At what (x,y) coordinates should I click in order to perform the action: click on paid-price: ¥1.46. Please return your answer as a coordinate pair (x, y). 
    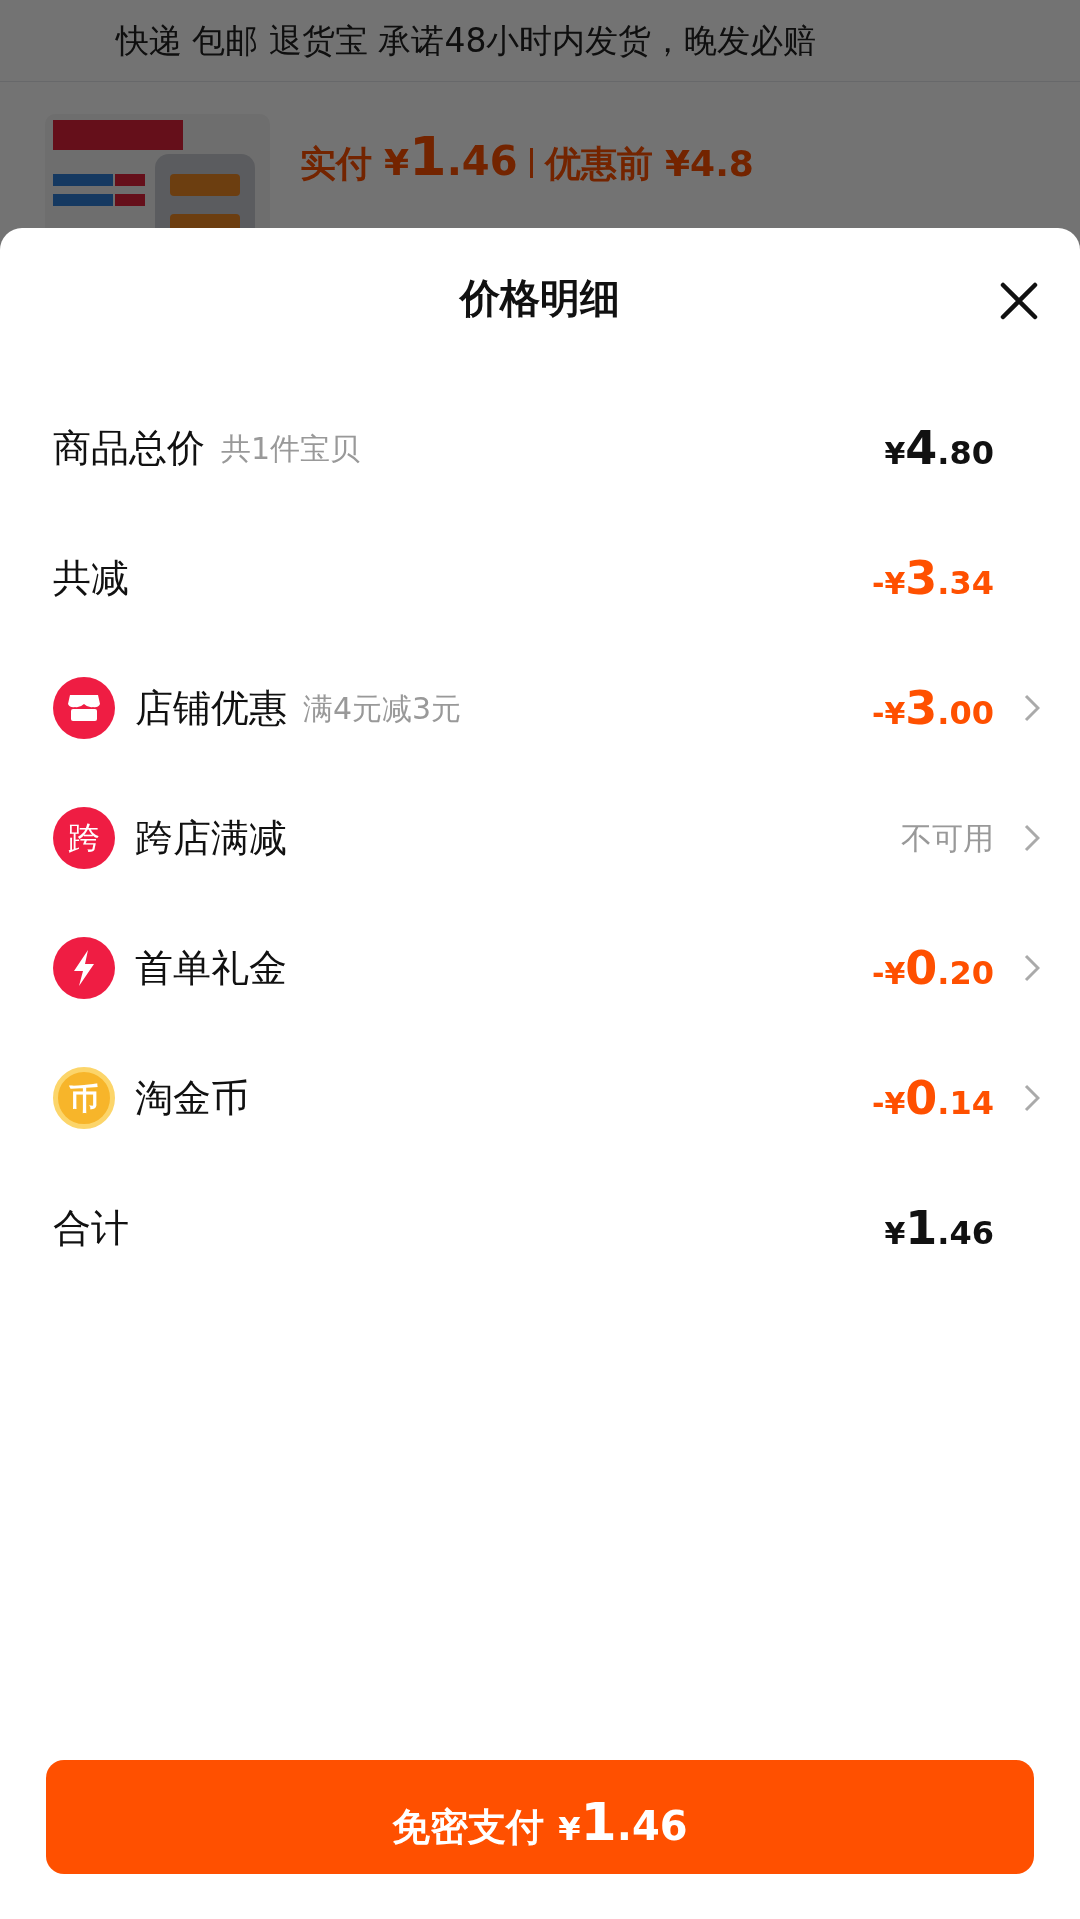
    Looking at the image, I should click on (451, 157).